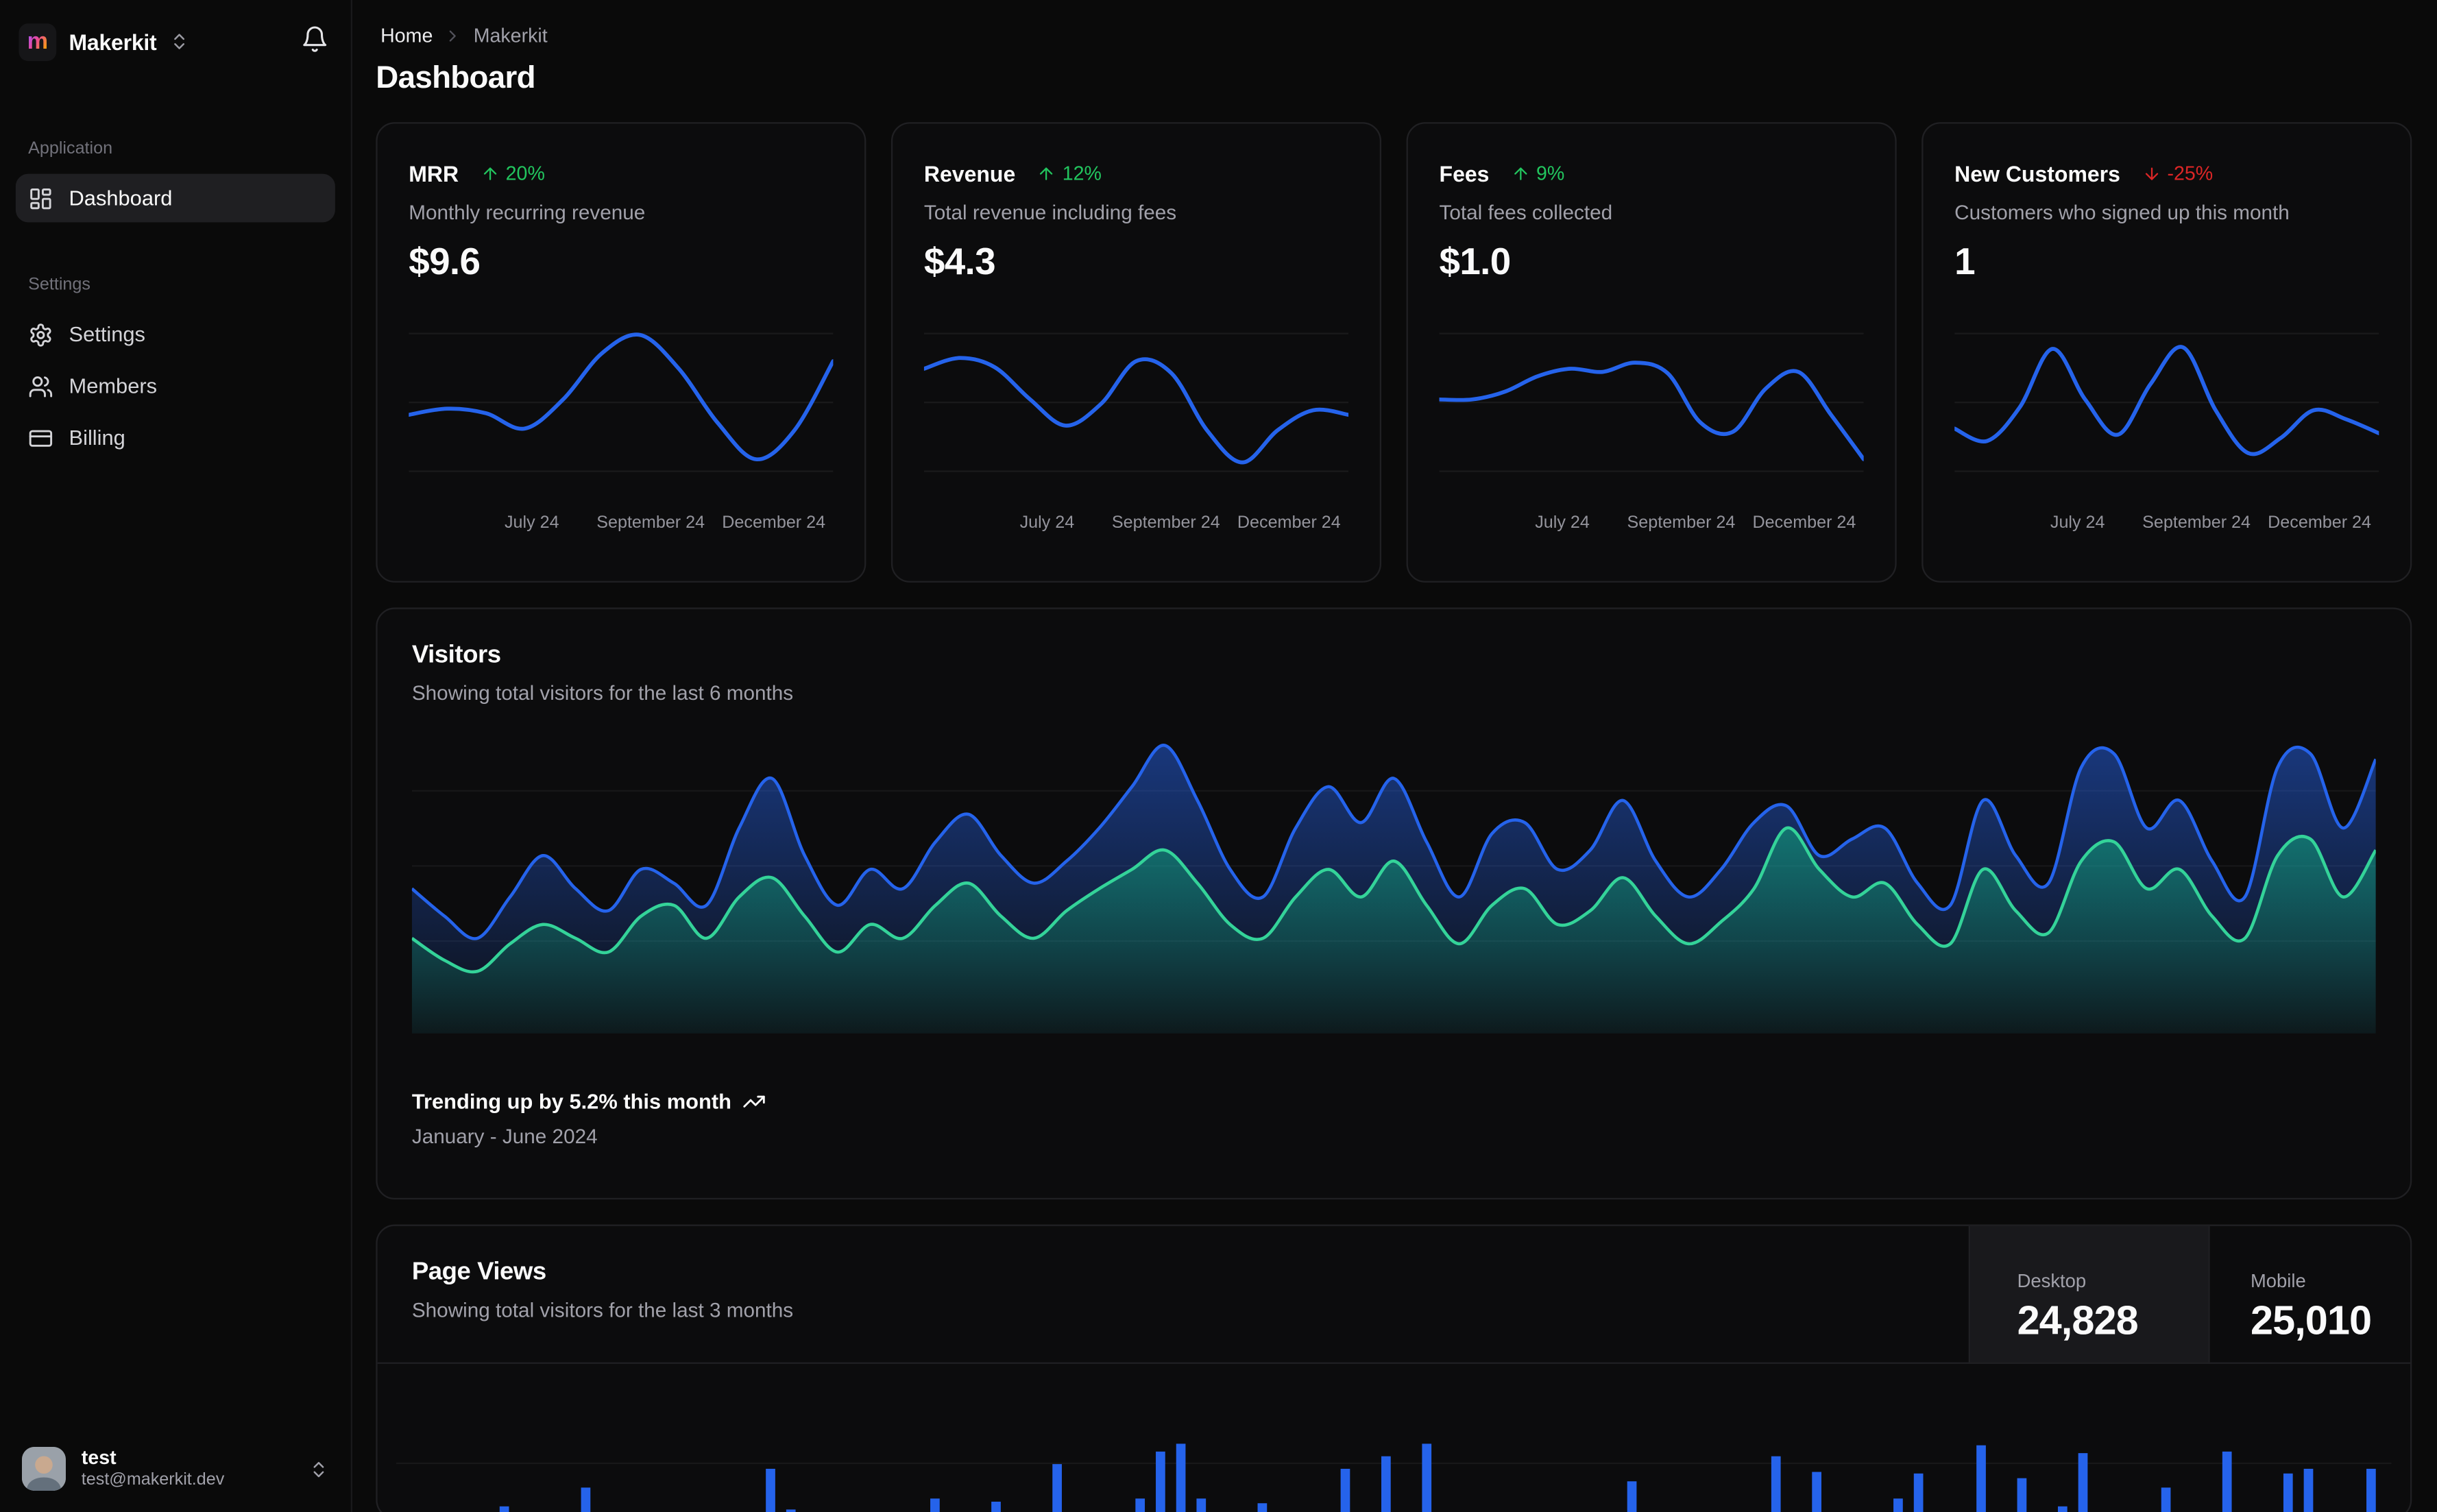 This screenshot has width=2437, height=1512. I want to click on revenue-sparkline-chart, so click(1136, 402).